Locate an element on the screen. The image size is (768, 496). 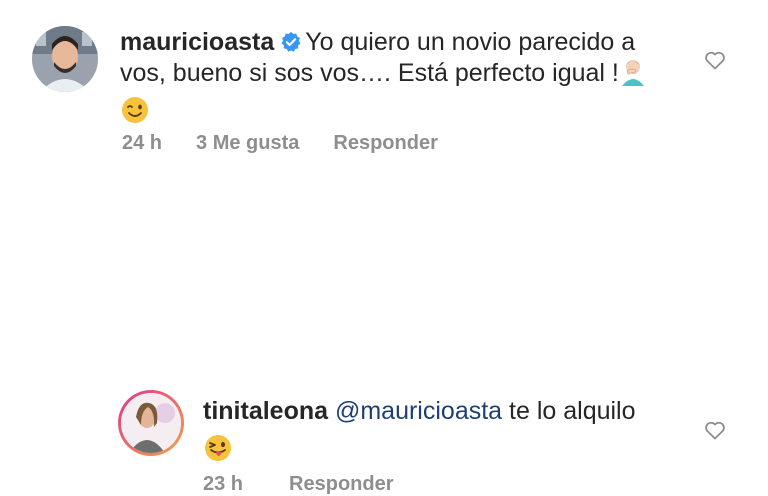
wink-emoji-icon is located at coordinates (135, 110).